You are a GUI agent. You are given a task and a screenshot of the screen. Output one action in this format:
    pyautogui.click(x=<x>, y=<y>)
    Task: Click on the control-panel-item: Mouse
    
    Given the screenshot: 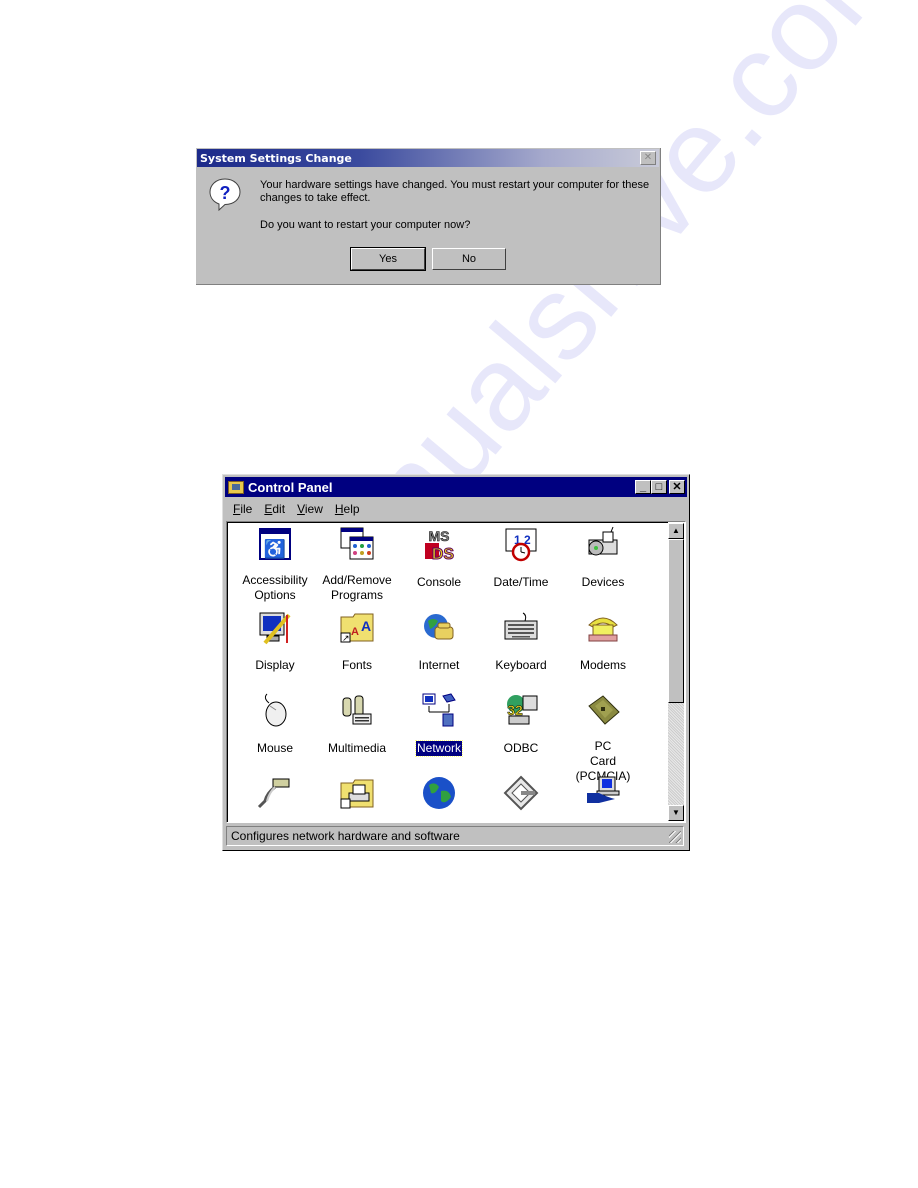 What is the action you would take?
    pyautogui.click(x=275, y=724)
    